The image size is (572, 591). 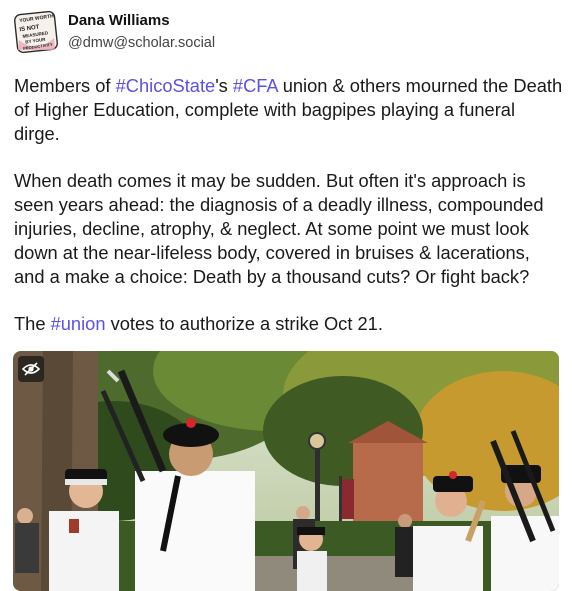 I want to click on eye-slash-icon, so click(x=31, y=369).